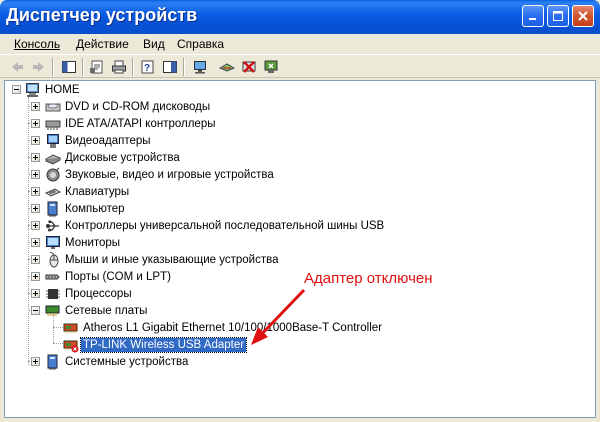 The image size is (600, 422). I want to click on usb-icon, so click(53, 226).